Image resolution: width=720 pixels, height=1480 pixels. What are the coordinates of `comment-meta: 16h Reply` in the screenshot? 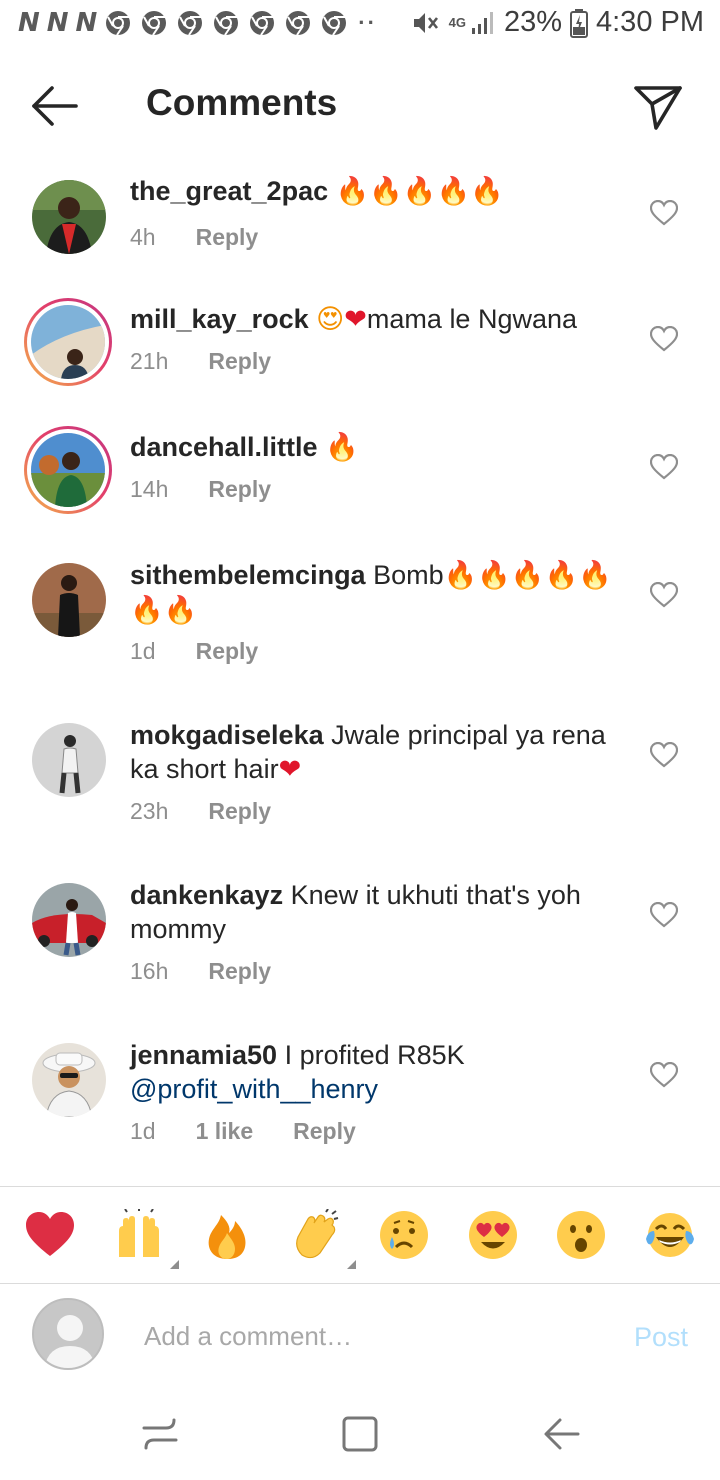 It's located at (200, 971).